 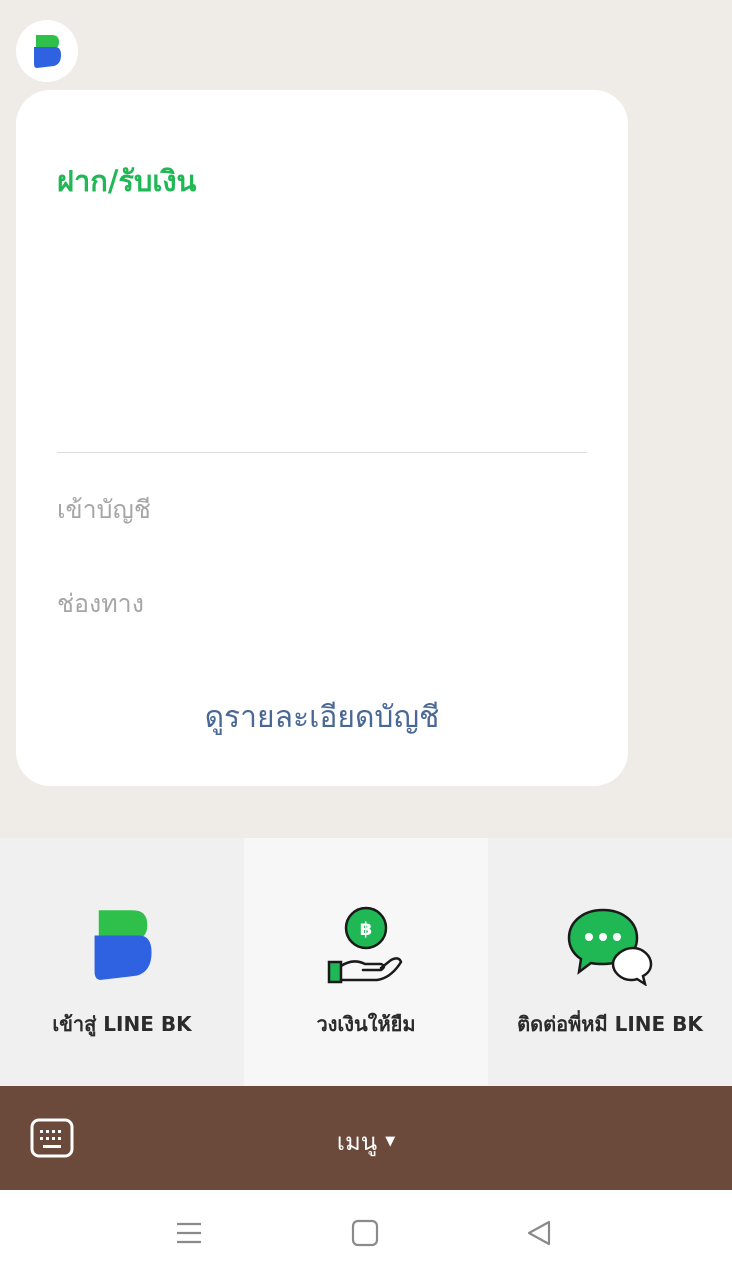 I want to click on home-icon, so click(x=365, y=1233).